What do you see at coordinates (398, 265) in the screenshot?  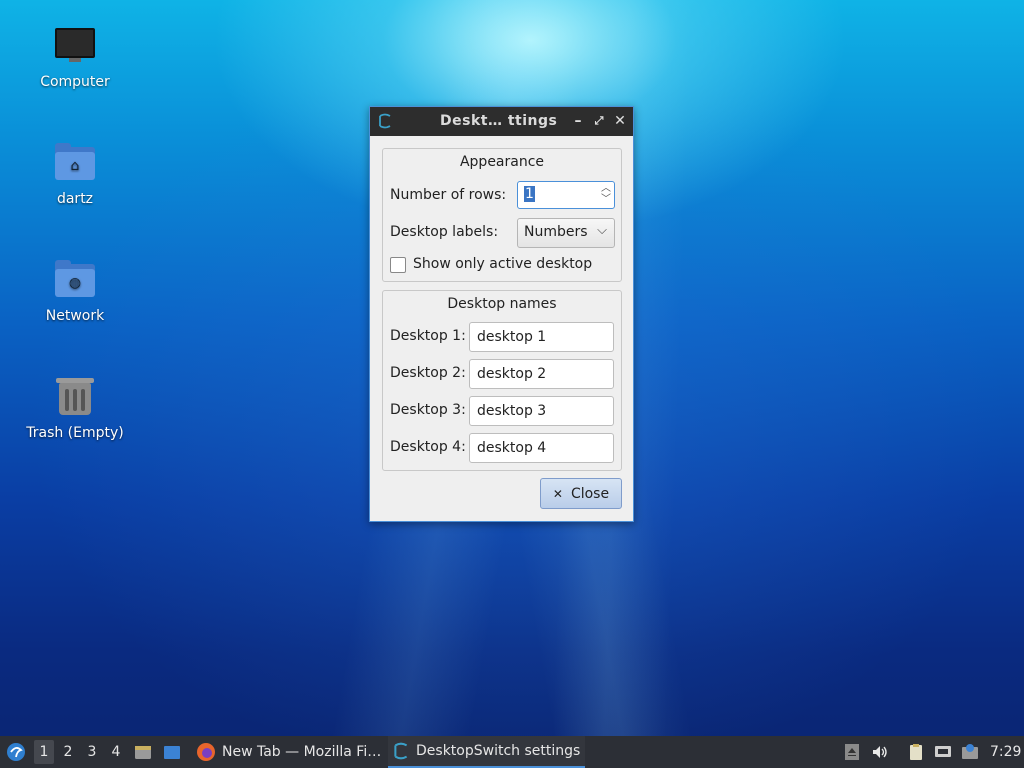 I see `show-active-checkbox` at bounding box center [398, 265].